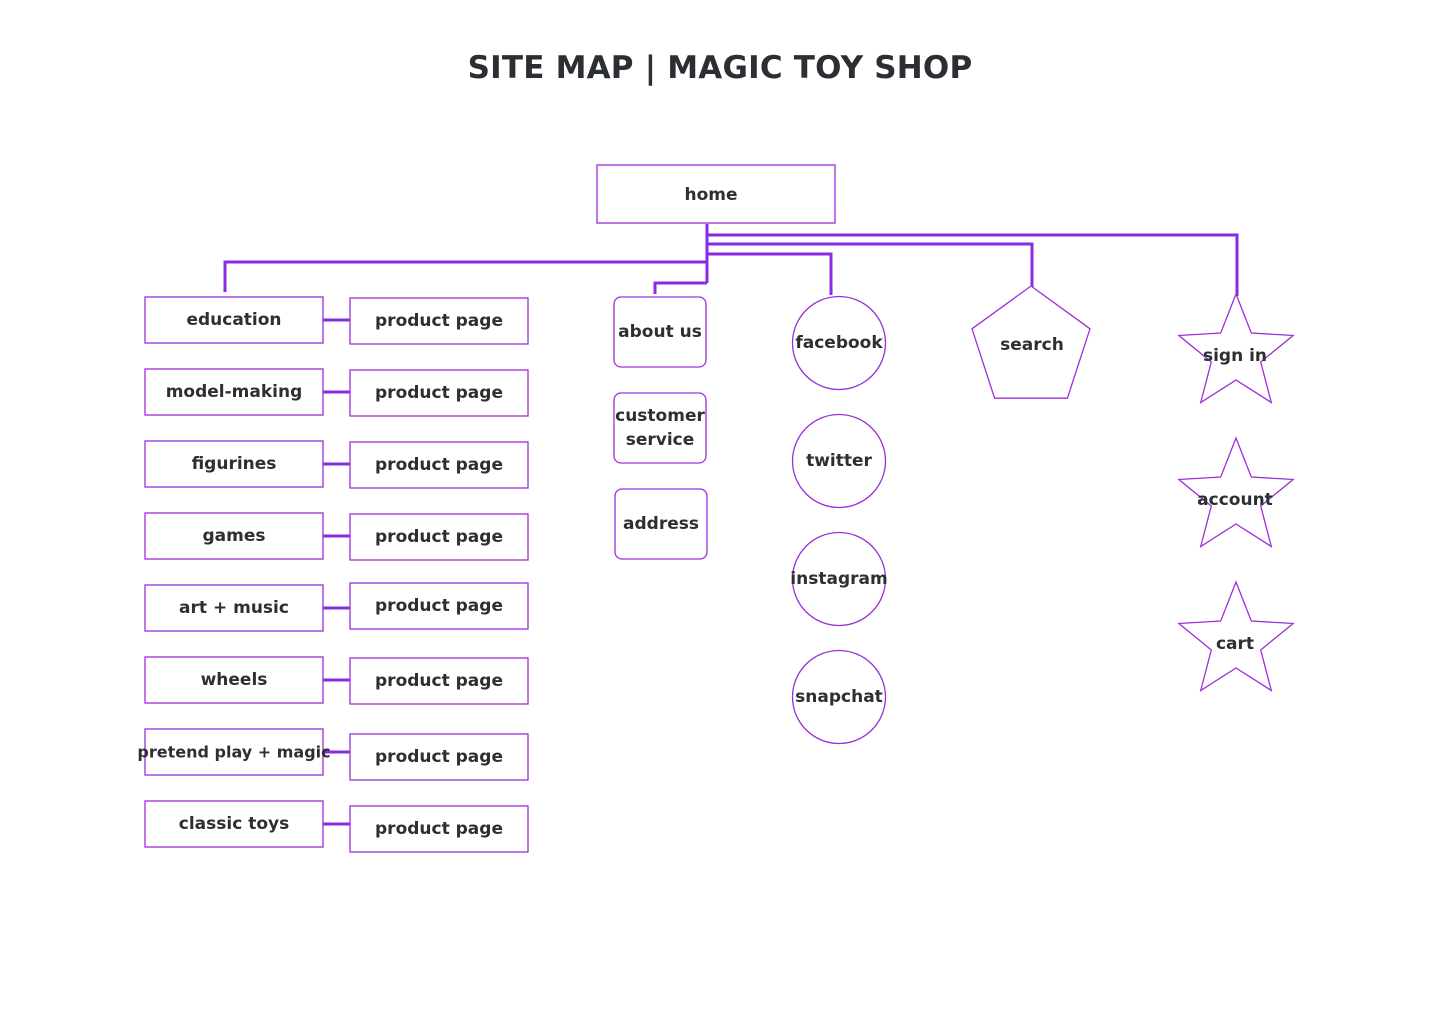 This screenshot has height=1024, width=1440. Describe the element at coordinates (1032, 345) in the screenshot. I see `search-label: search` at that location.